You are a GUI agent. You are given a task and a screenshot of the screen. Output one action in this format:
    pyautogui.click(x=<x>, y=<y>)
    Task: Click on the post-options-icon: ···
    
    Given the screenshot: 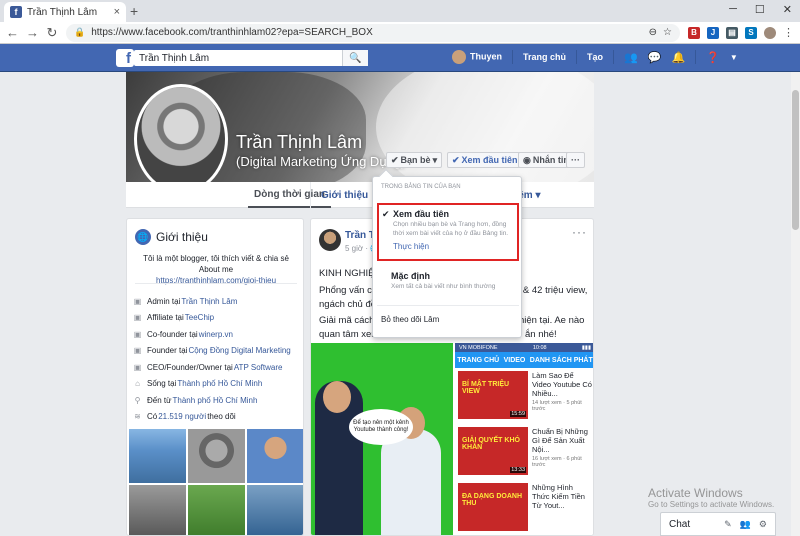 What is the action you would take?
    pyautogui.click(x=579, y=232)
    